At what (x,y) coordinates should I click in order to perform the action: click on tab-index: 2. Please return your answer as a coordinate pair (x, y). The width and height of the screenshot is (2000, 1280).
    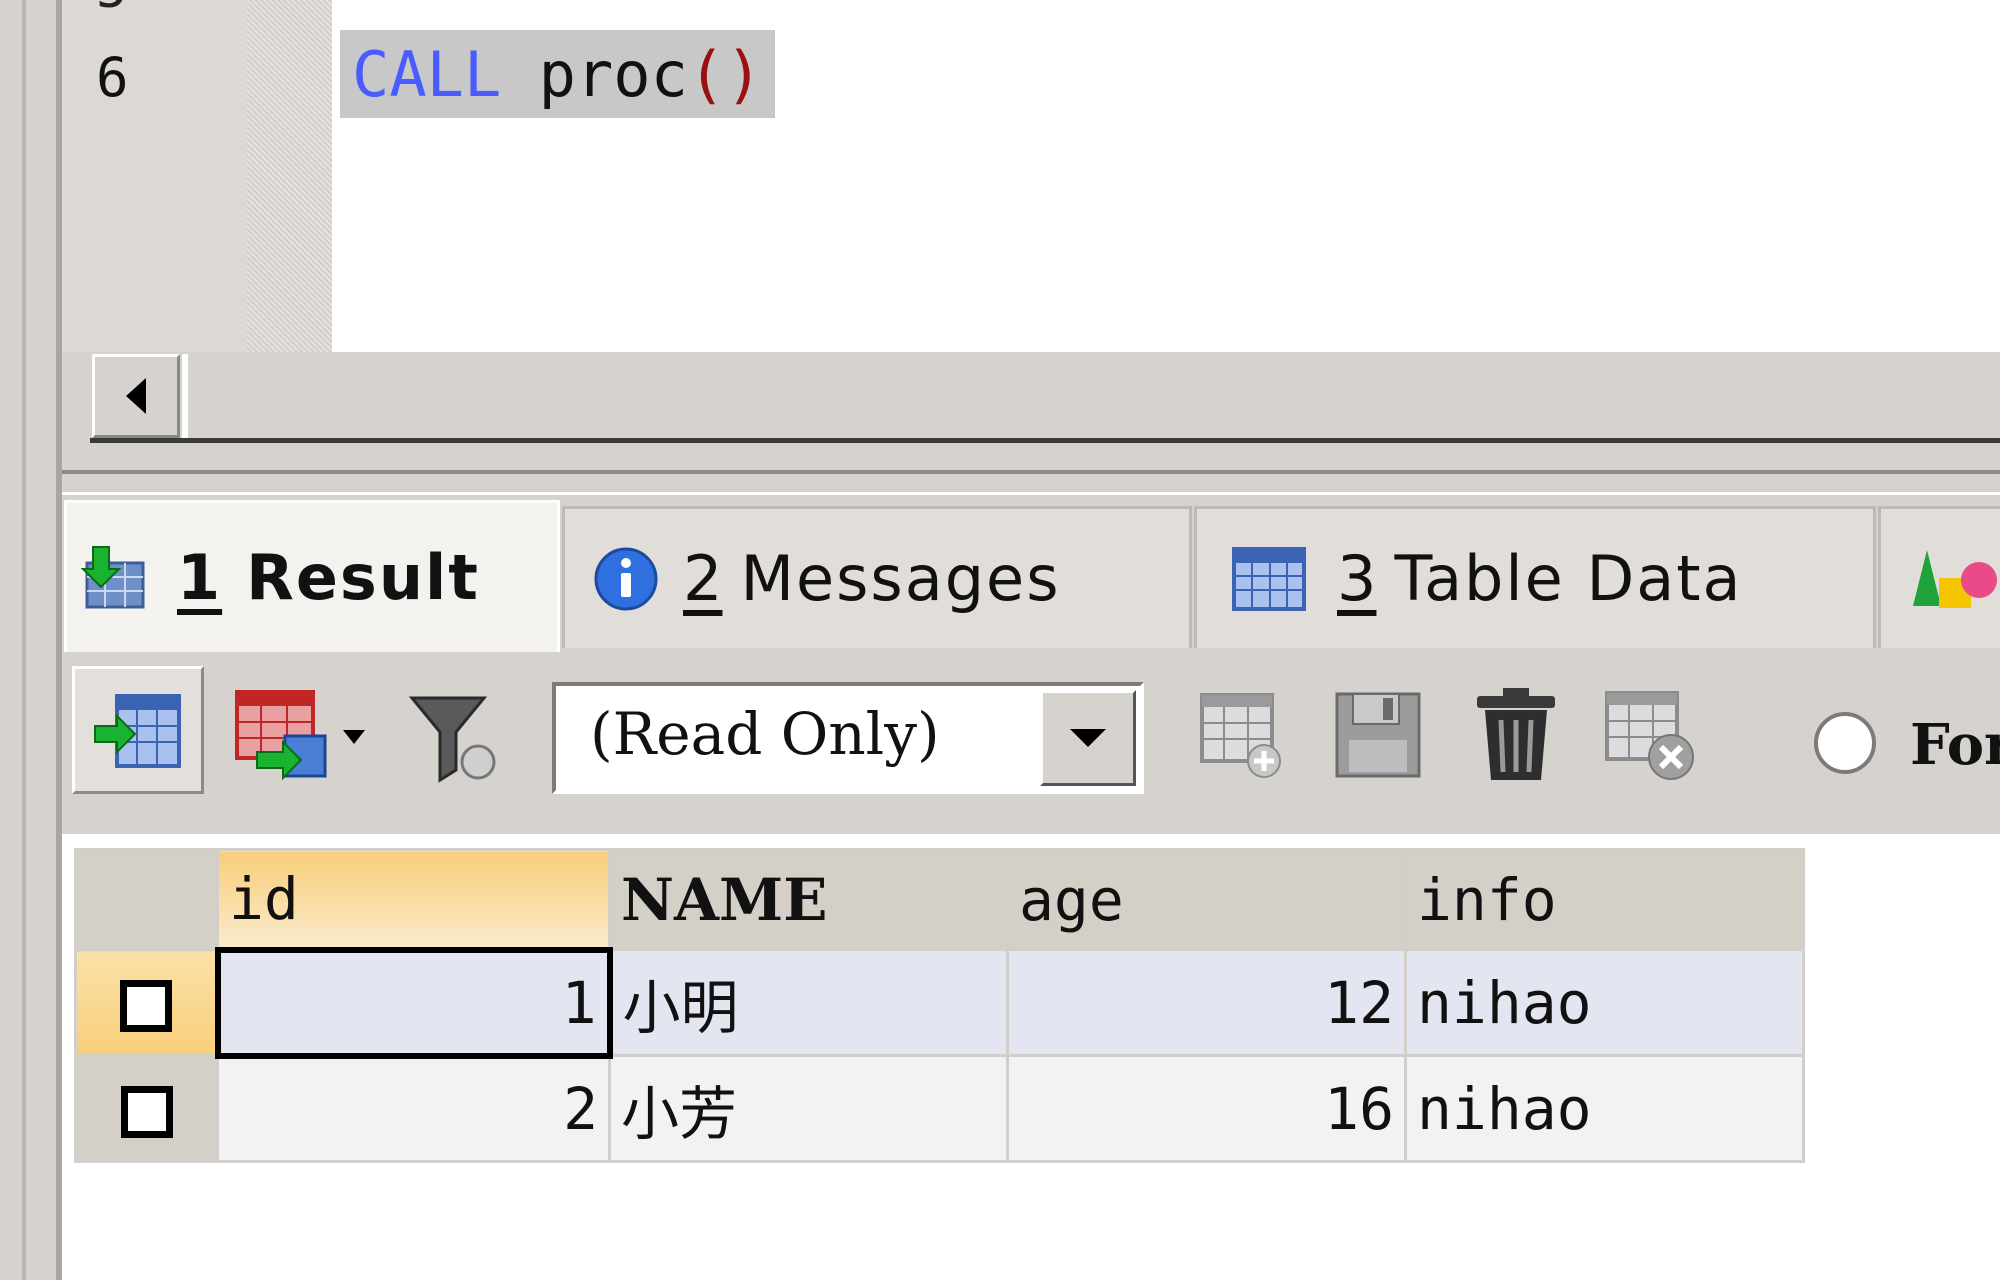
    Looking at the image, I should click on (703, 578).